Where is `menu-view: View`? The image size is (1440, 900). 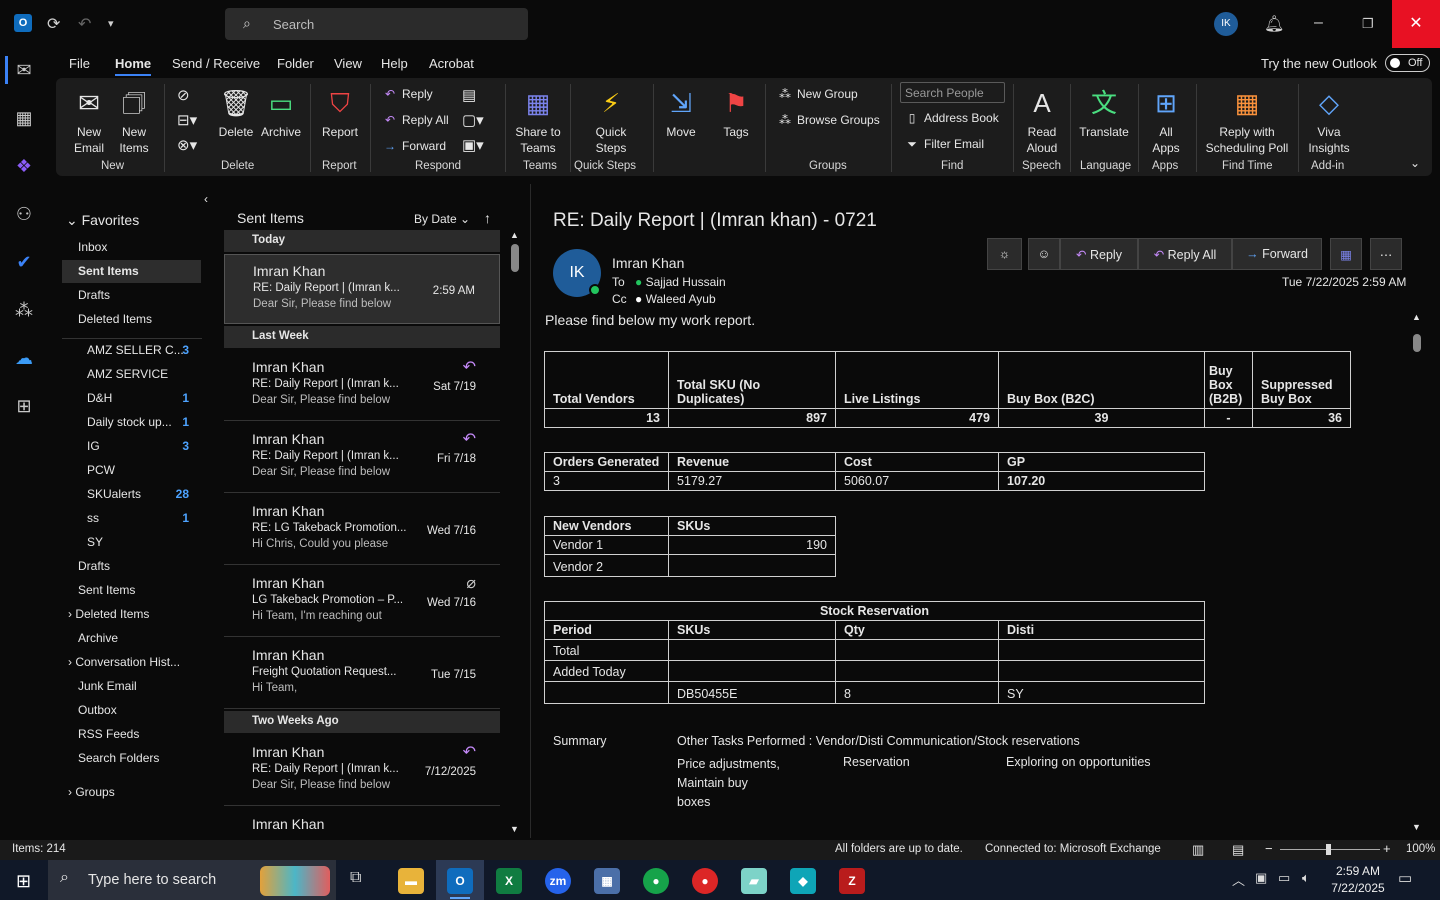 menu-view: View is located at coordinates (348, 63).